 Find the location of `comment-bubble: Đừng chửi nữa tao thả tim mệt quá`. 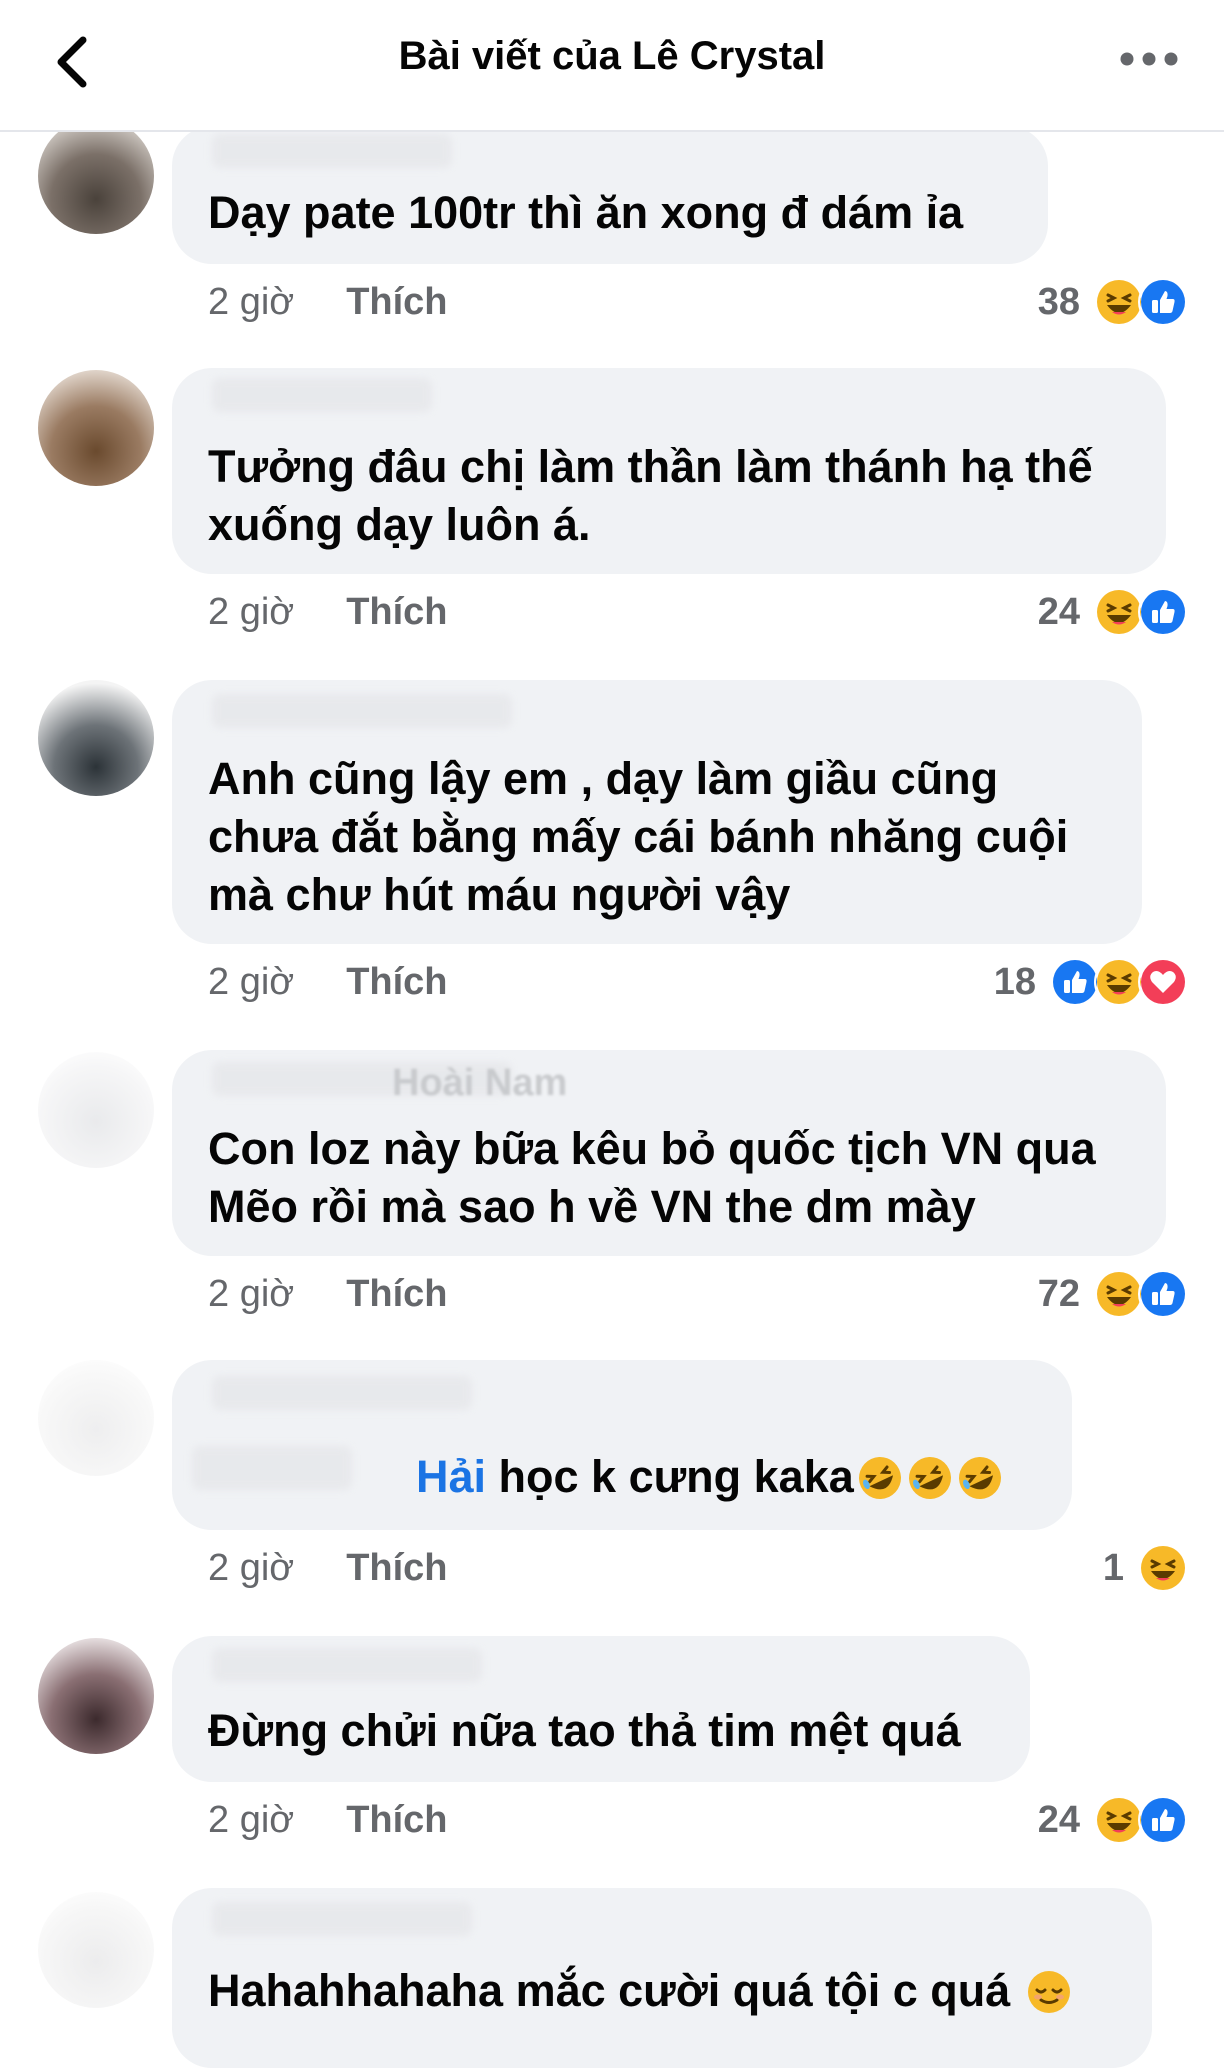

comment-bubble: Đừng chửi nữa tao thả tim mệt quá is located at coordinates (601, 1709).